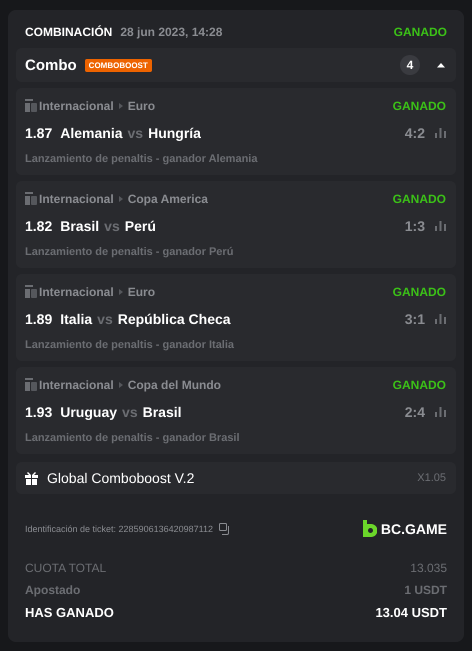  What do you see at coordinates (38, 133) in the screenshot?
I see `odds: 1.87` at bounding box center [38, 133].